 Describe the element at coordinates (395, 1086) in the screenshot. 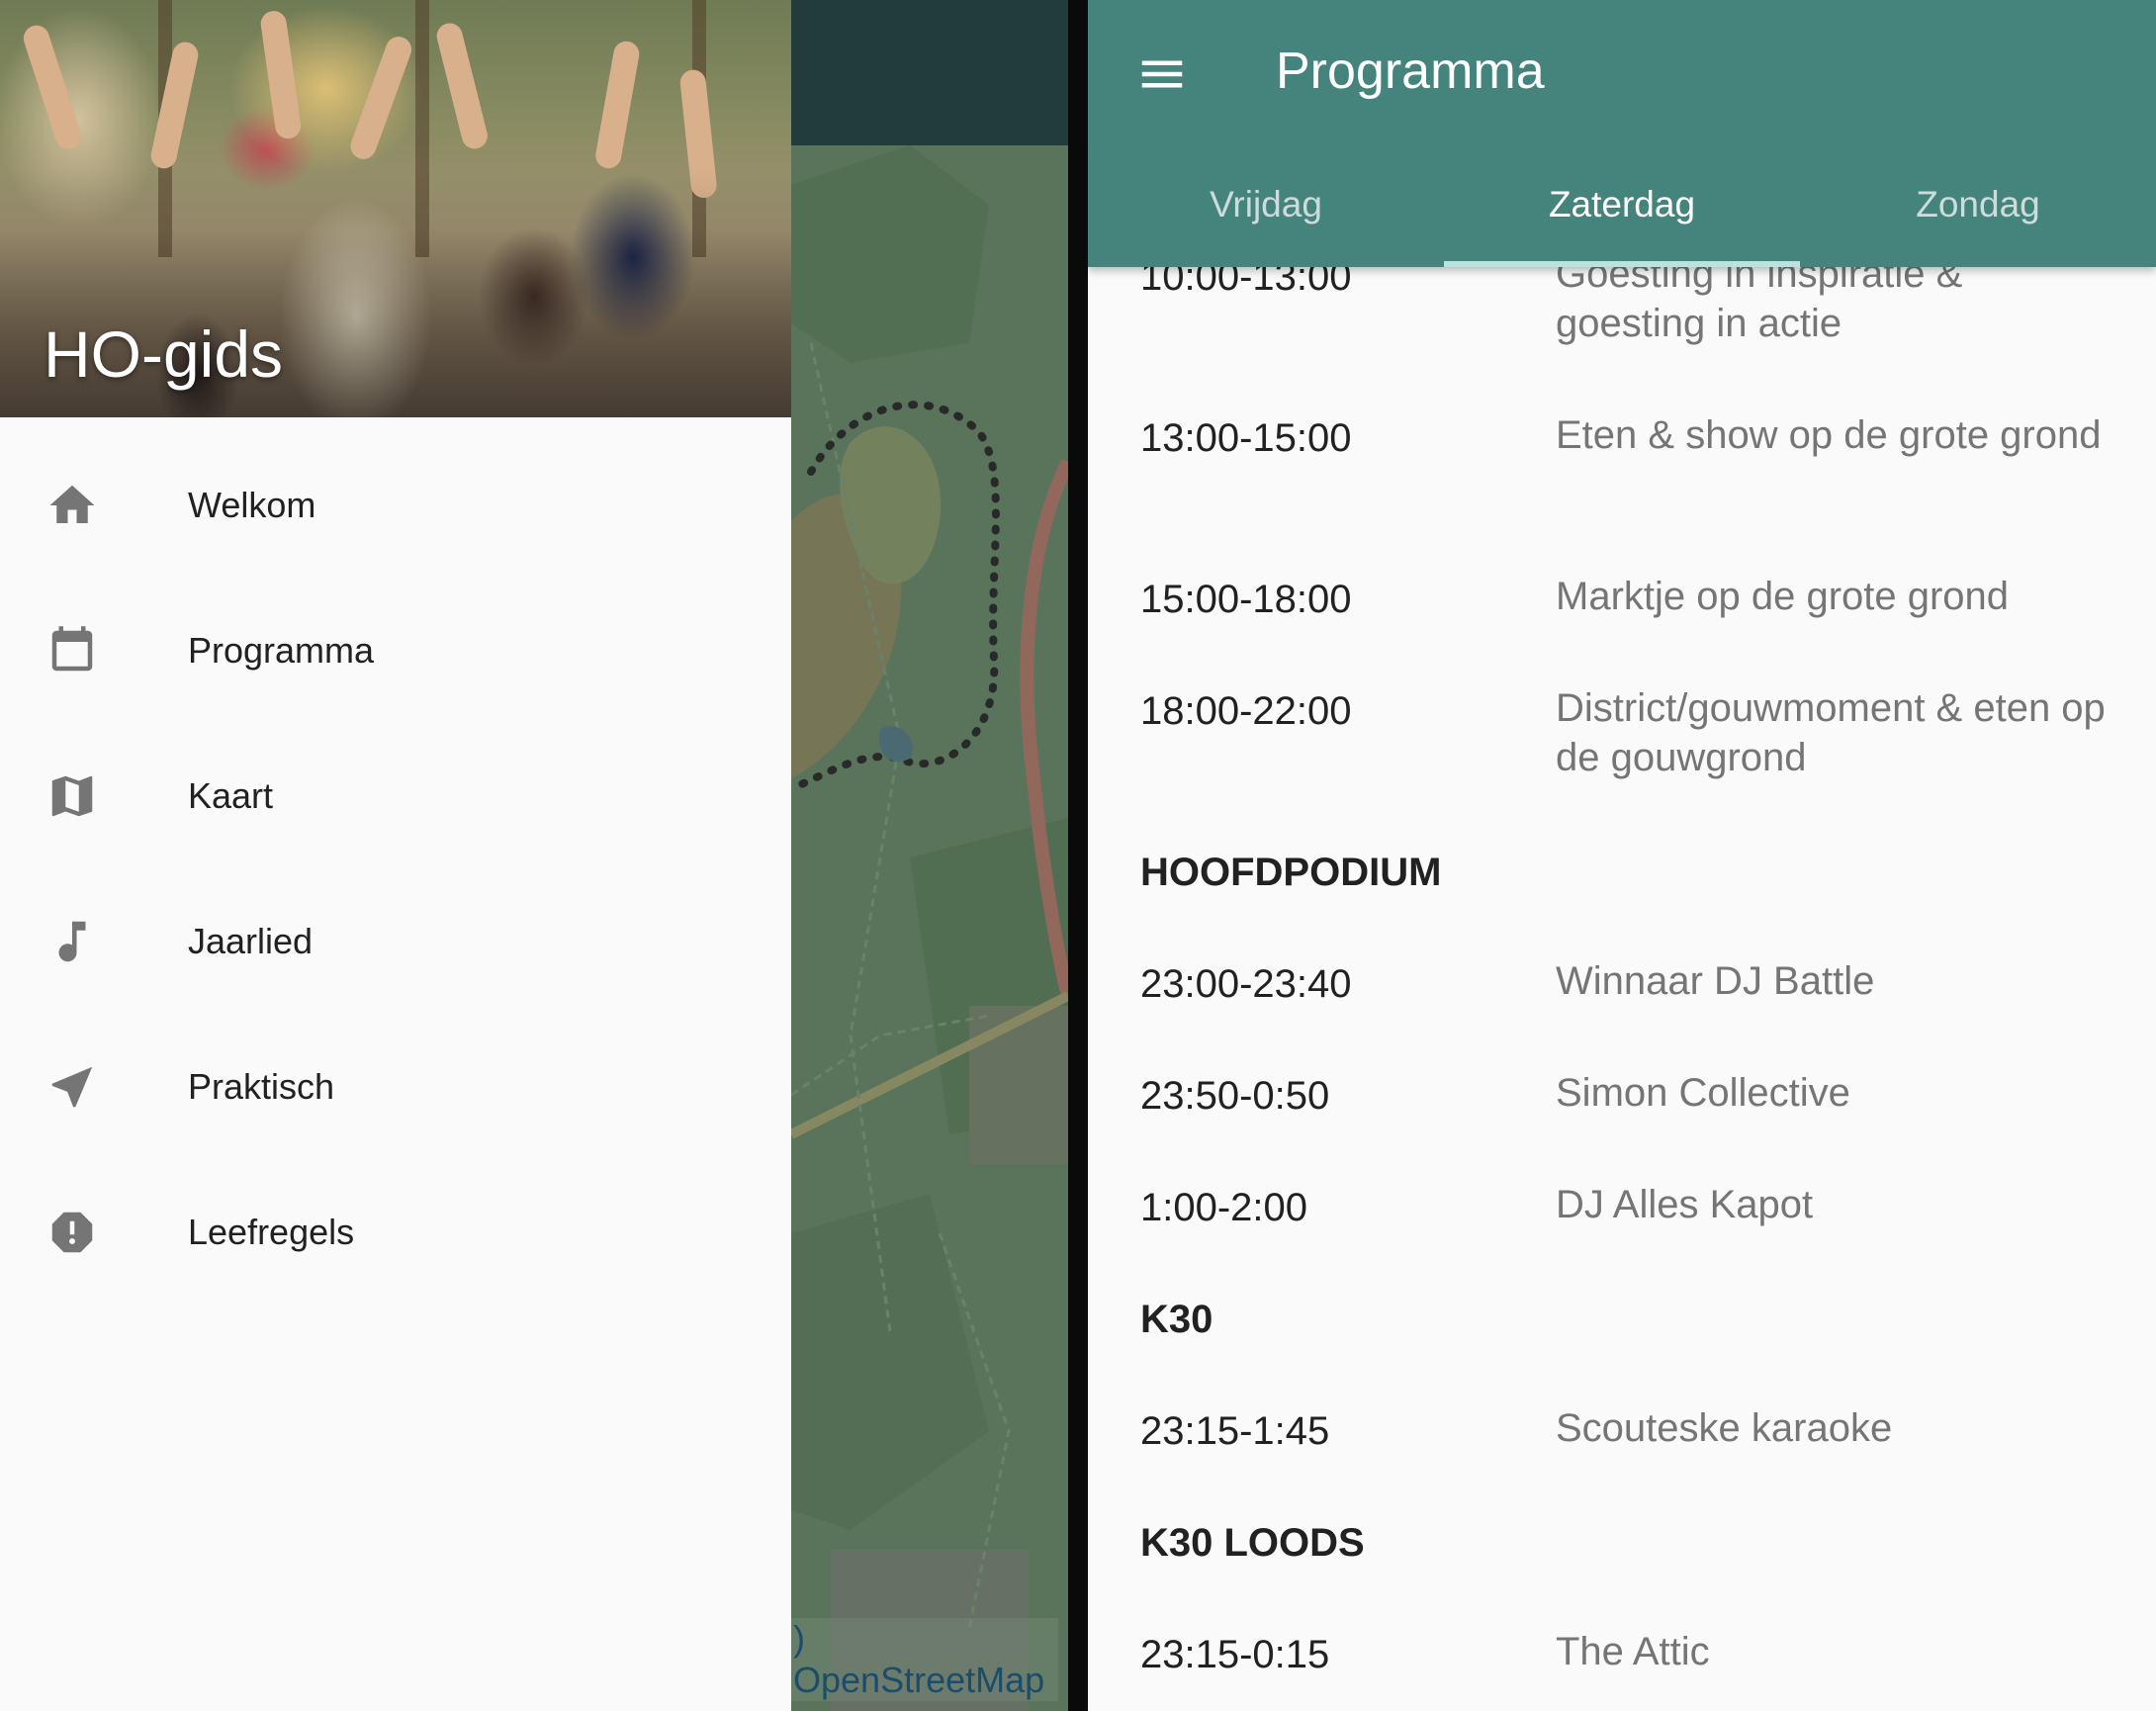

I see `drawer-item-praktisch: Praktisch` at that location.